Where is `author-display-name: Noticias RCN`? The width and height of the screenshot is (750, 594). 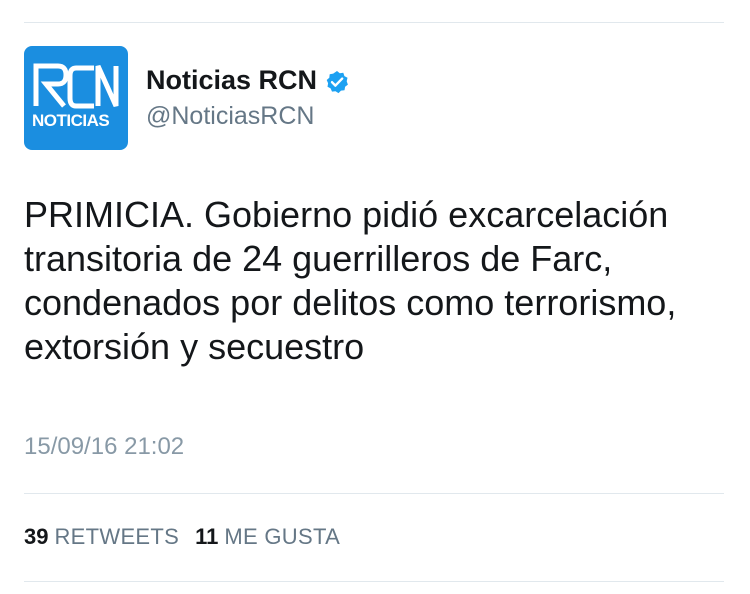 author-display-name: Noticias RCN is located at coordinates (247, 80).